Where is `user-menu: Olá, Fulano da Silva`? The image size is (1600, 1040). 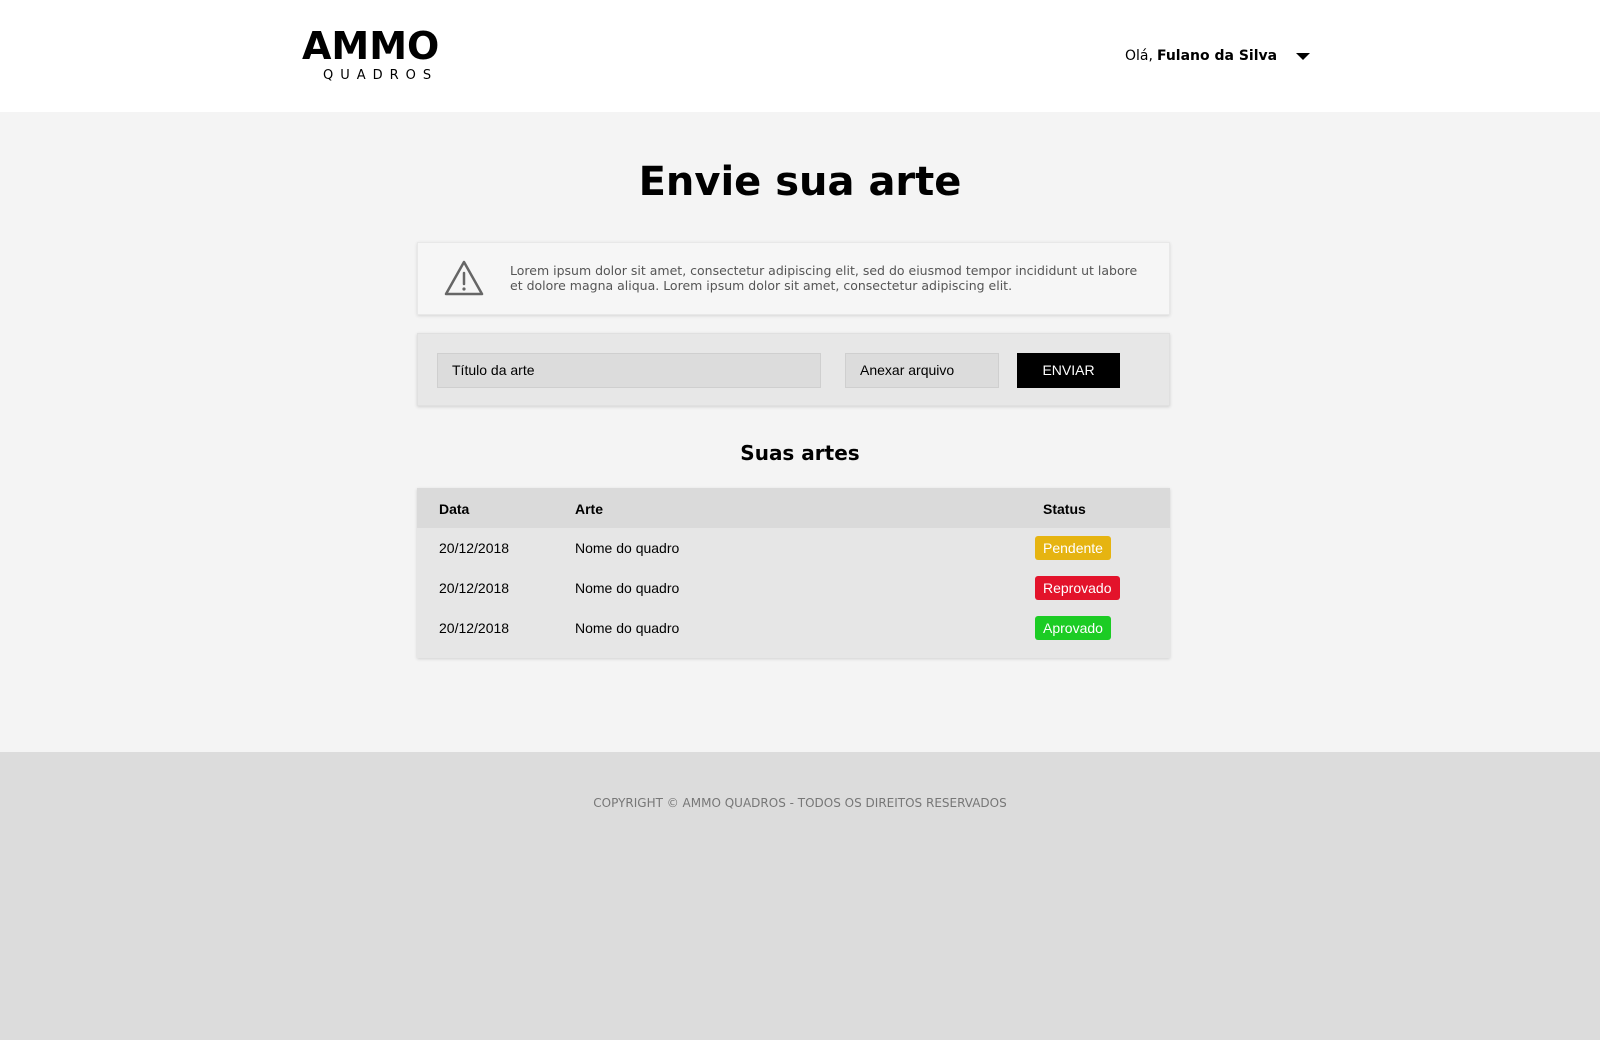
user-menu: Olá, Fulano da Silva is located at coordinates (1218, 56).